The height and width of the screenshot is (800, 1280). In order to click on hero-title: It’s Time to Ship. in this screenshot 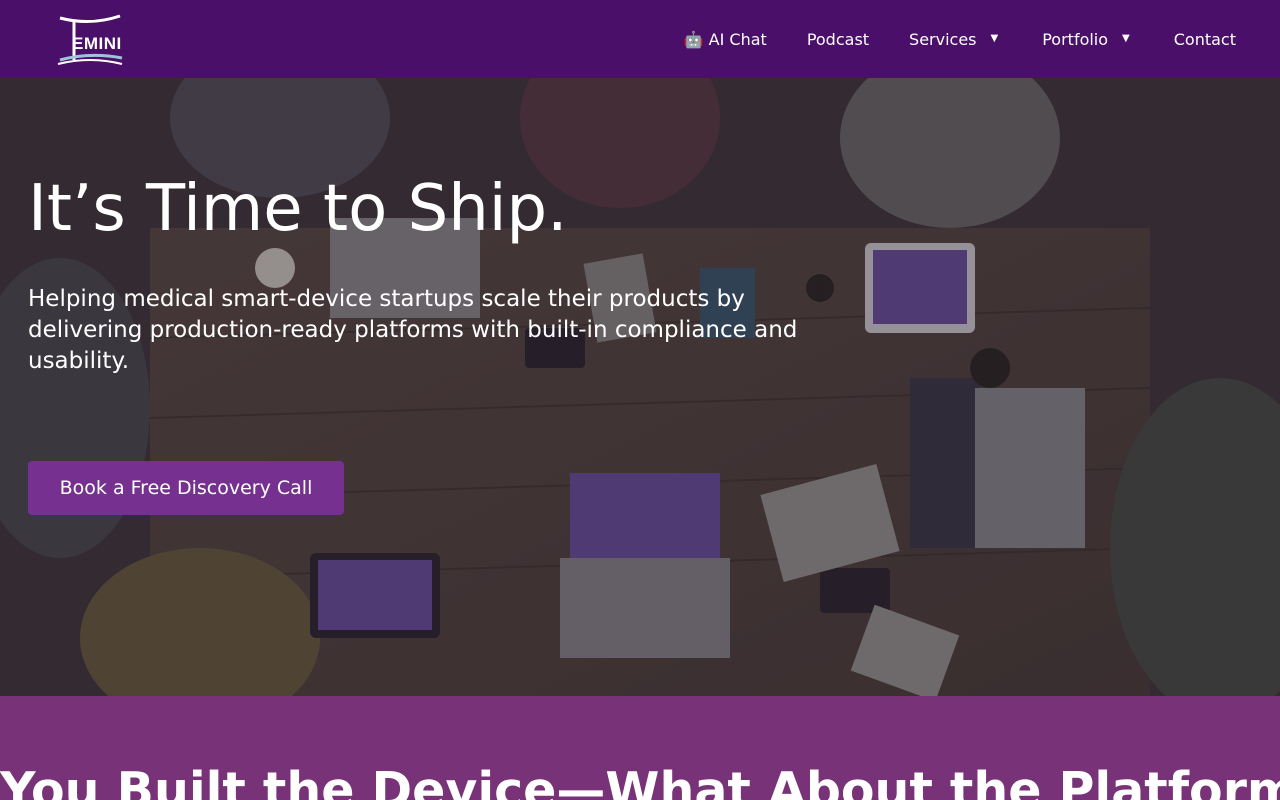, I will do `click(298, 209)`.